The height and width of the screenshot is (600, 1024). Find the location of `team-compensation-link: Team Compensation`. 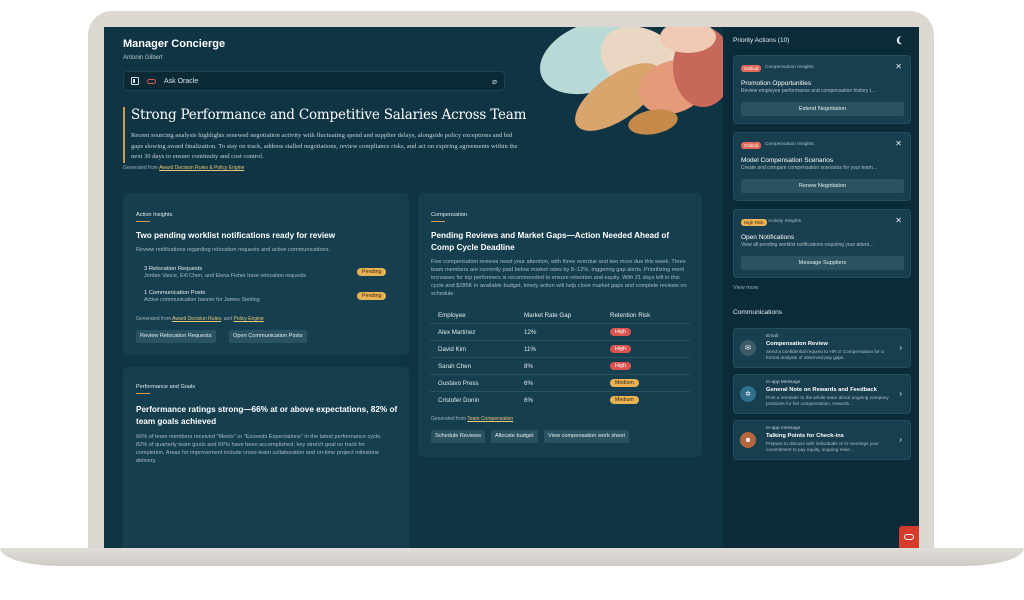

team-compensation-link: Team Compensation is located at coordinates (490, 419).